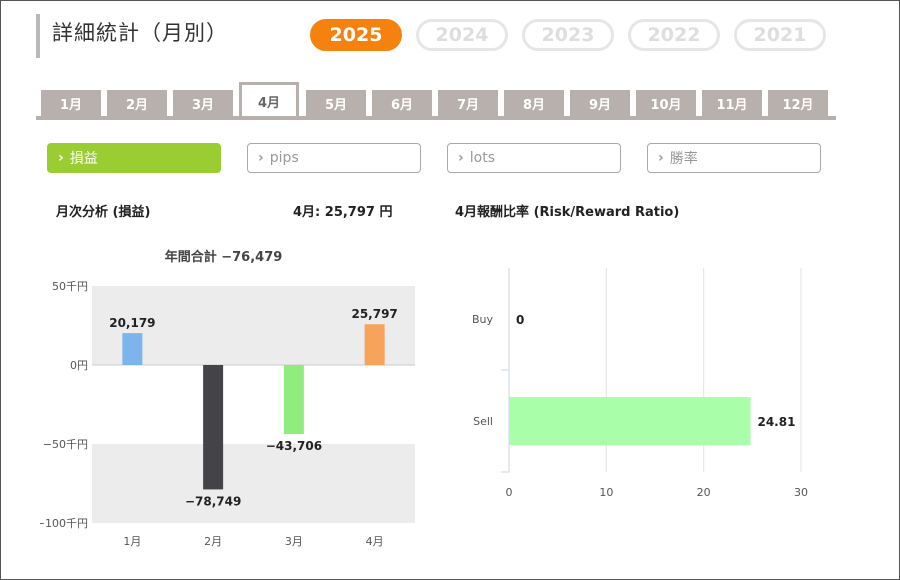  Describe the element at coordinates (137, 103) in the screenshot. I see `month-tab-2: 2月` at that location.